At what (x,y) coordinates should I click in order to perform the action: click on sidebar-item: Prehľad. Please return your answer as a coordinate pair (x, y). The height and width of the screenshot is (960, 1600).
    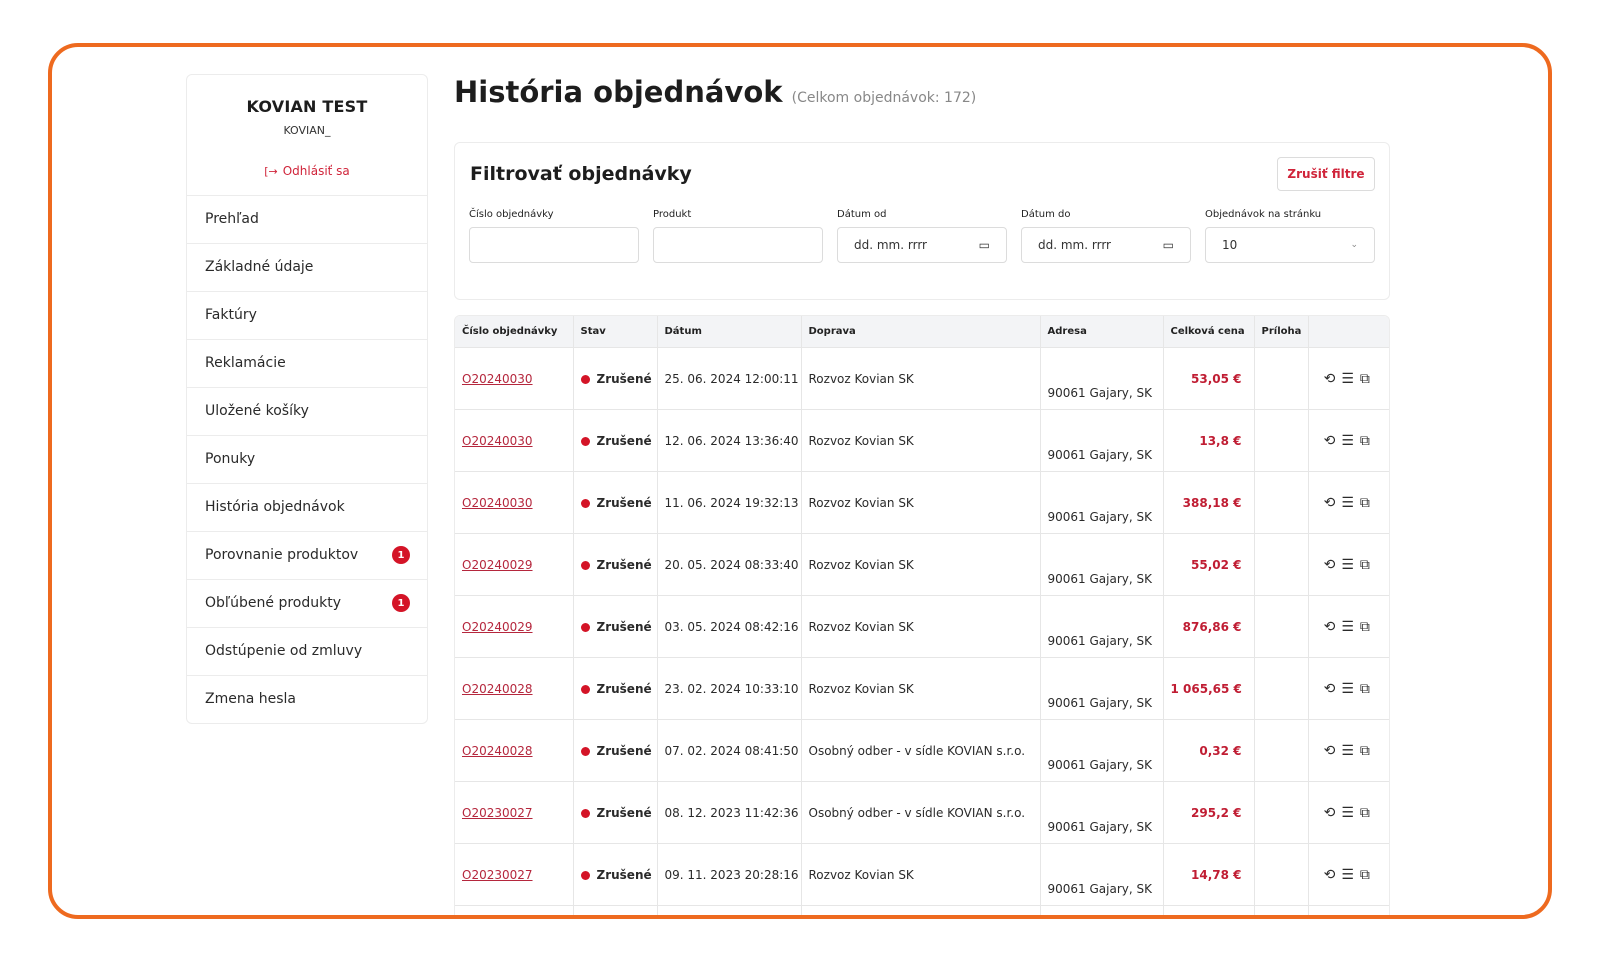
    Looking at the image, I should click on (307, 220).